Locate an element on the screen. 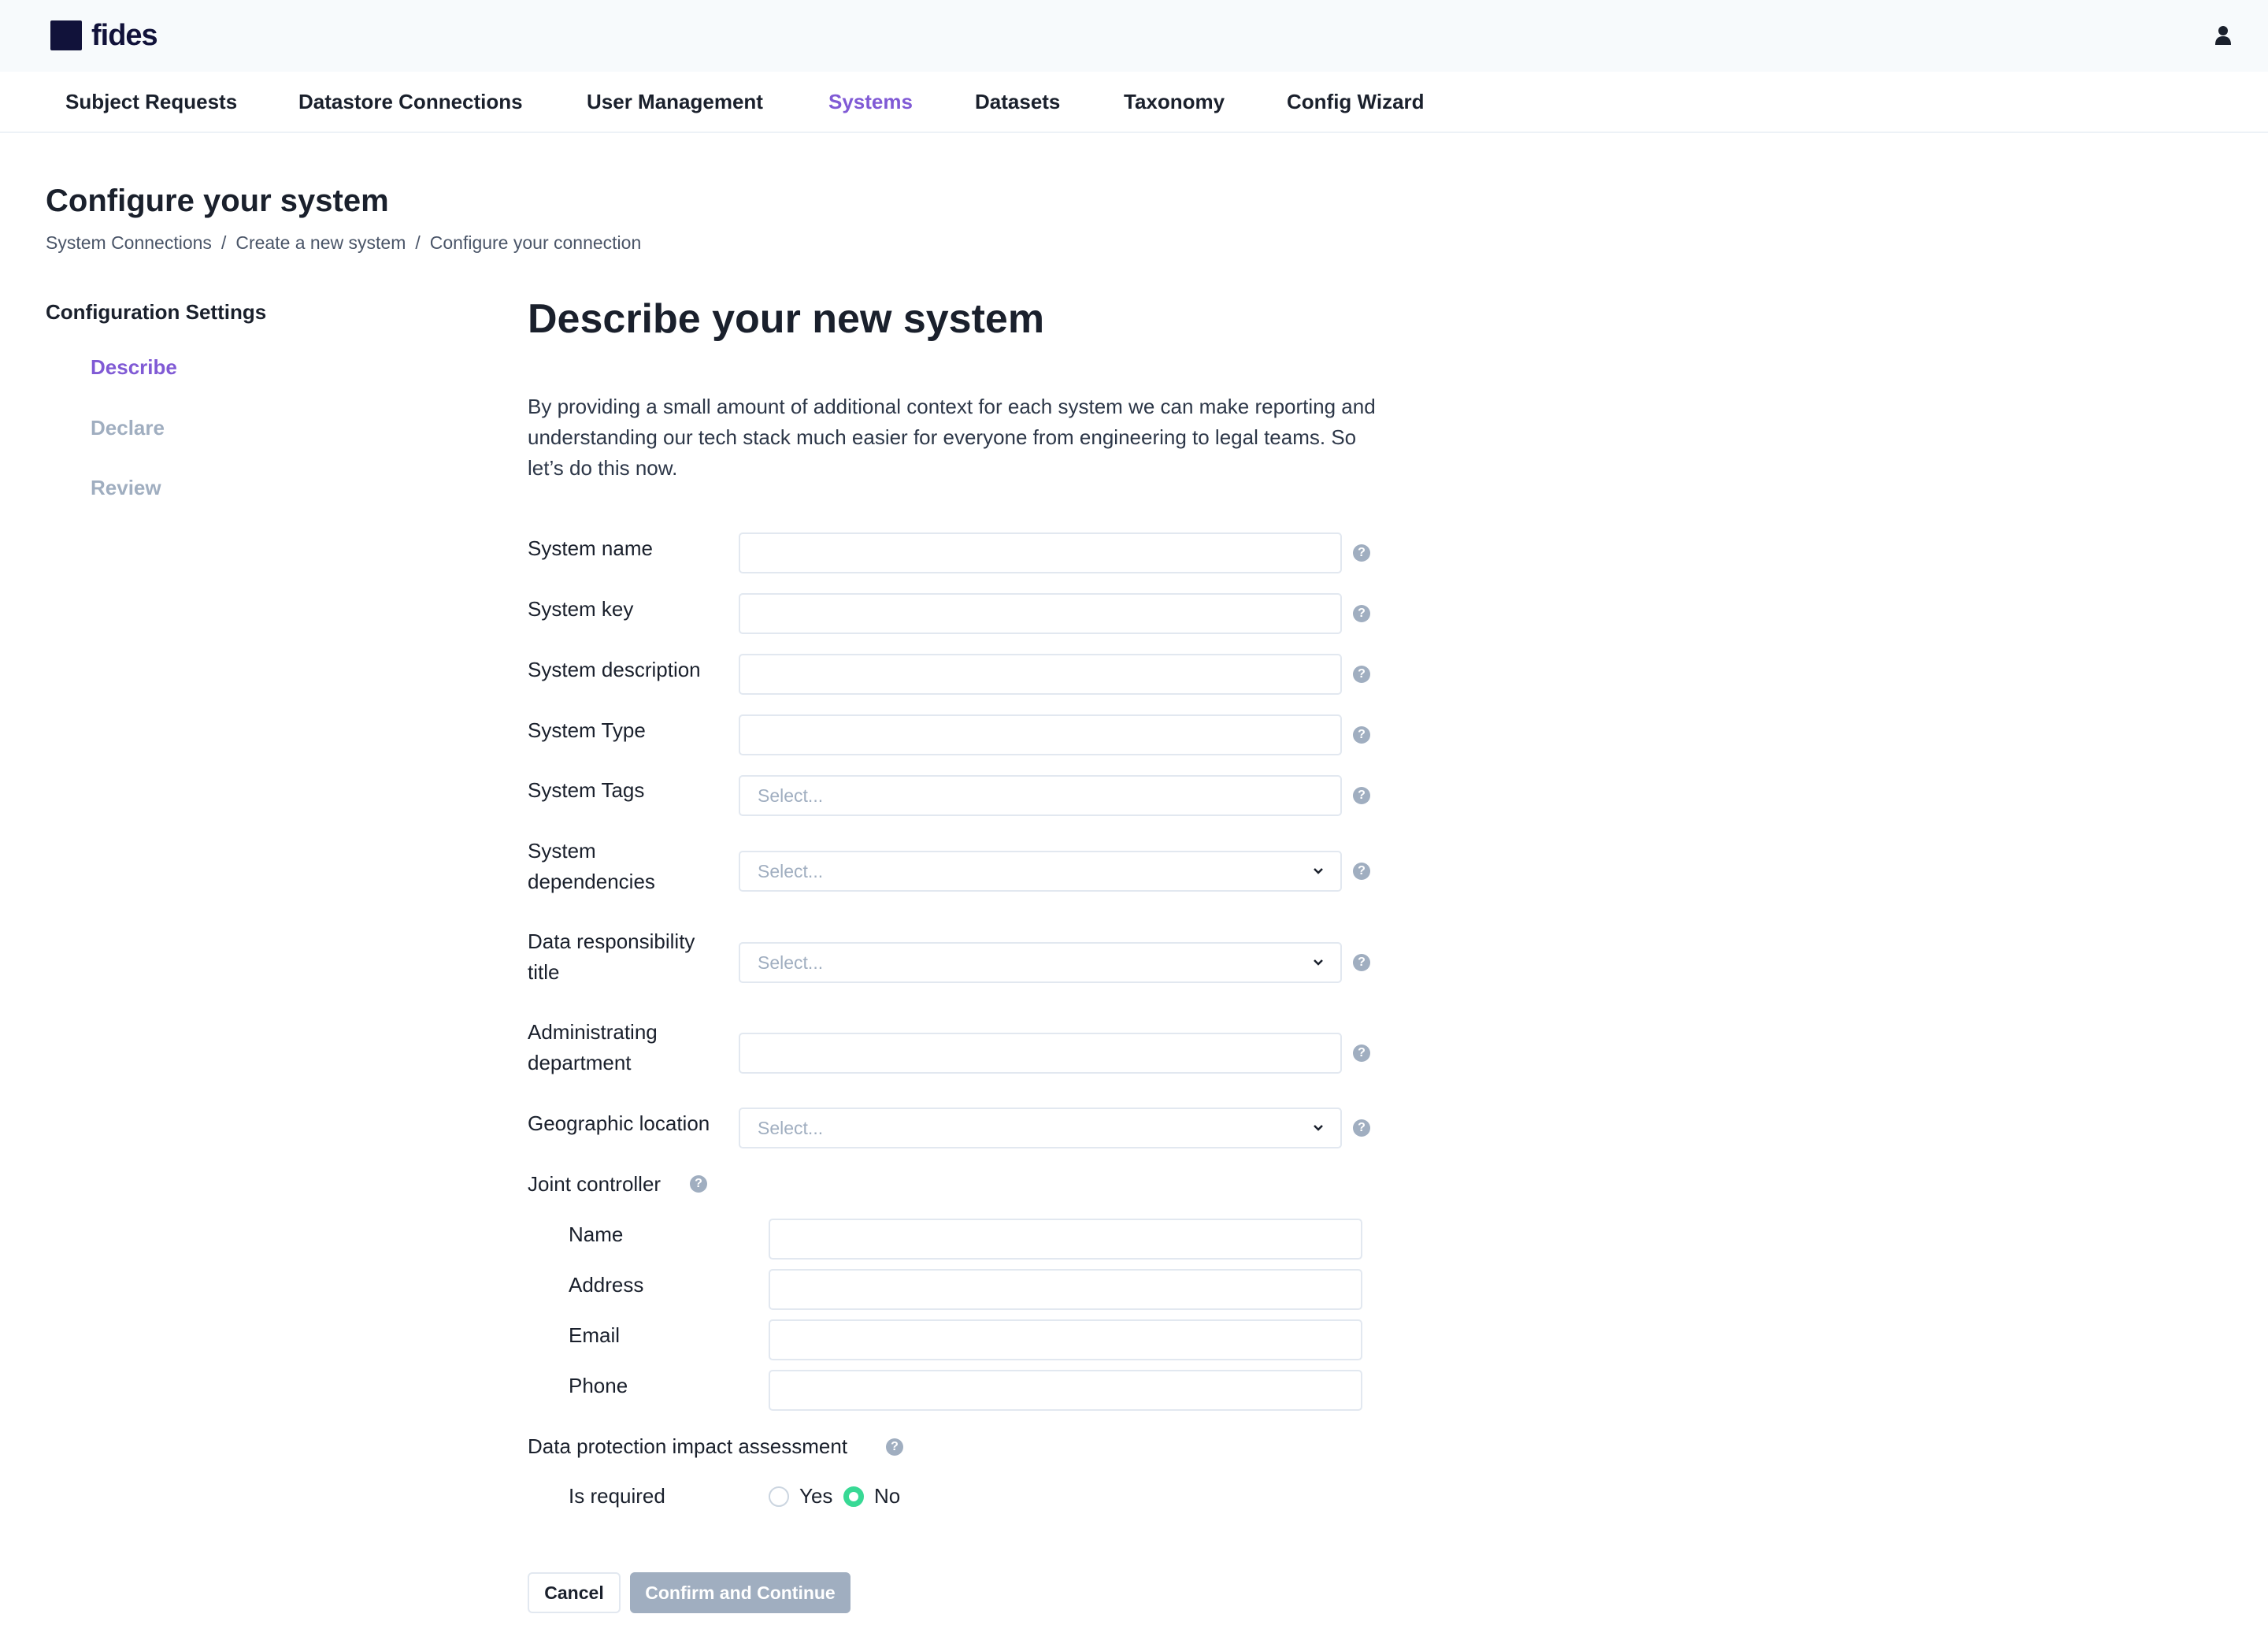  joint-controller-label: Joint controller is located at coordinates (595, 1184).